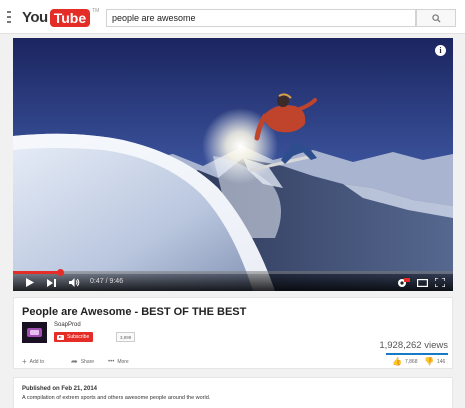 The width and height of the screenshot is (465, 408). I want to click on progress-fill, so click(37, 272).